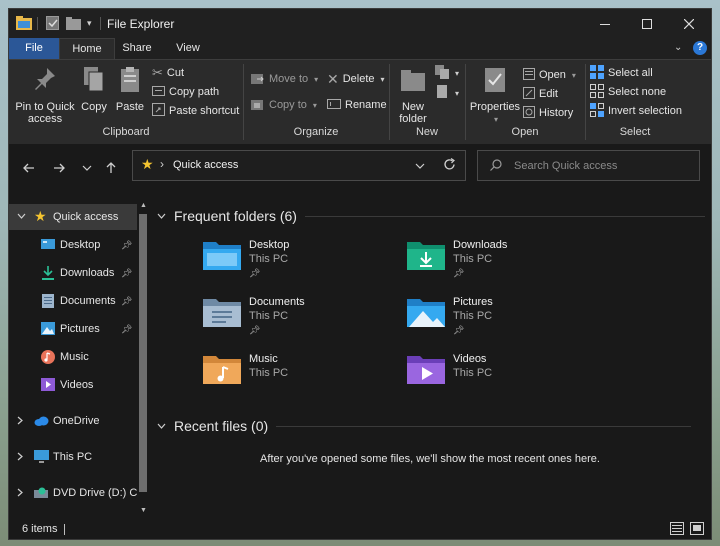 Image resolution: width=720 pixels, height=546 pixels. I want to click on delete-button: ✕ Delete ▾, so click(356, 79).